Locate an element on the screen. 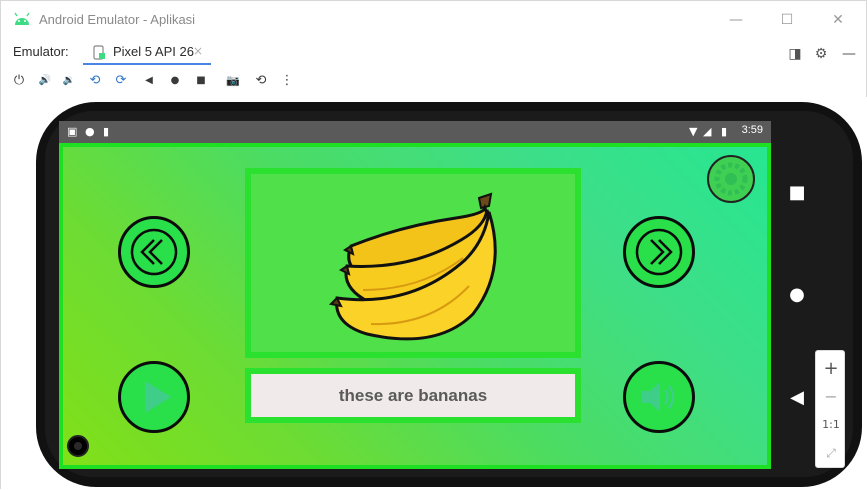 This screenshot has height=490, width=867. emulator-label: Emulator: is located at coordinates (41, 51).